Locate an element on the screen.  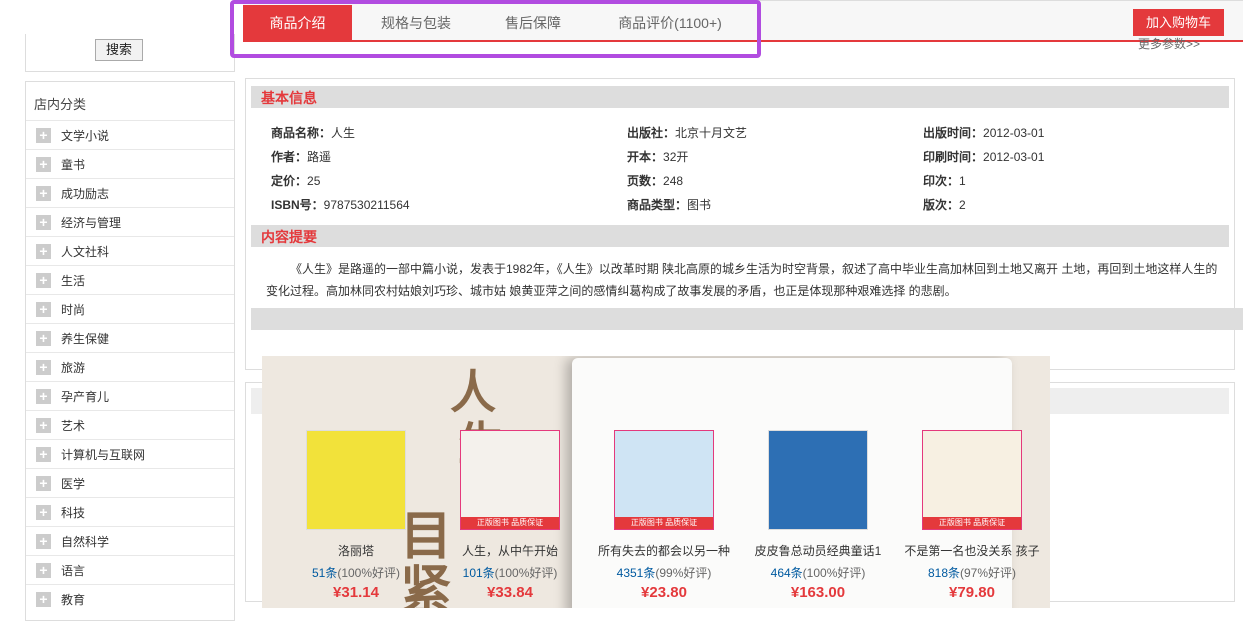
recommend-item: 洛丽塔 51条(100%好评) ¥31.14 is located at coordinates (356, 515).